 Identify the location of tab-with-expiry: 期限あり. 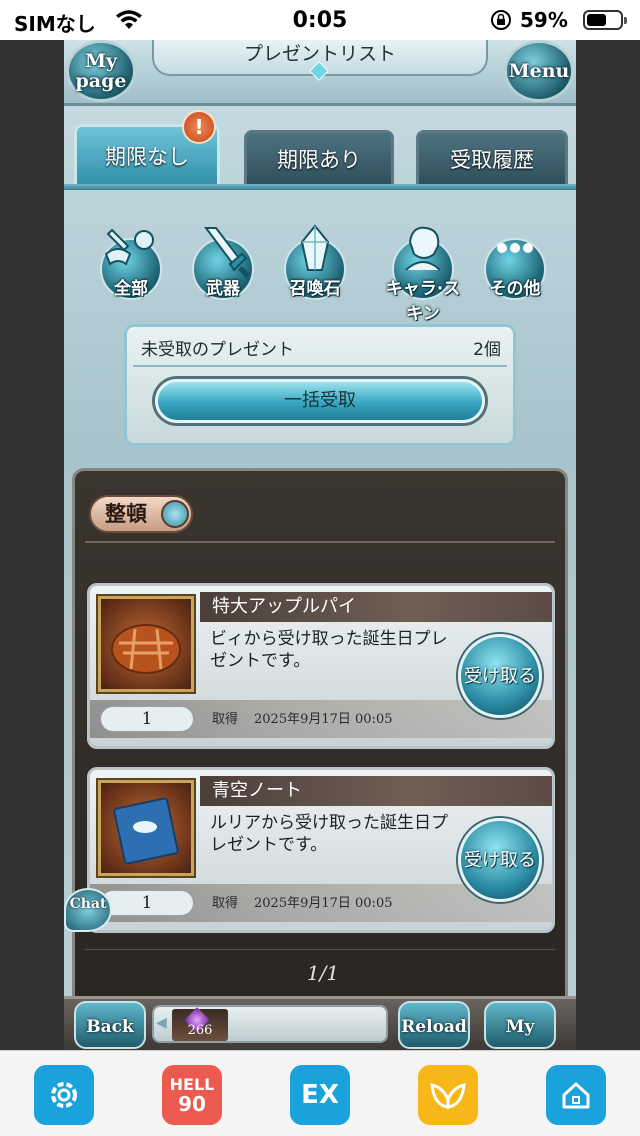
(319, 159).